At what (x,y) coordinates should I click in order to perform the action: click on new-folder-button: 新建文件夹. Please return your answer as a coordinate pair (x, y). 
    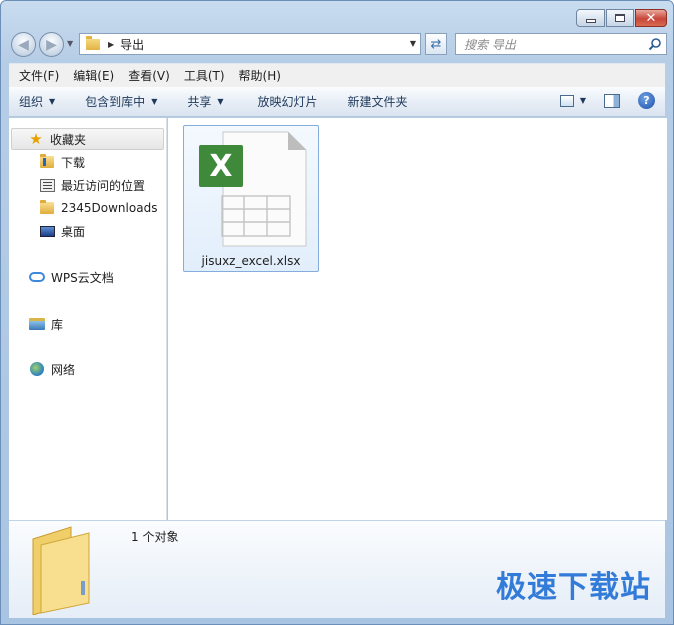
    Looking at the image, I should click on (373, 101).